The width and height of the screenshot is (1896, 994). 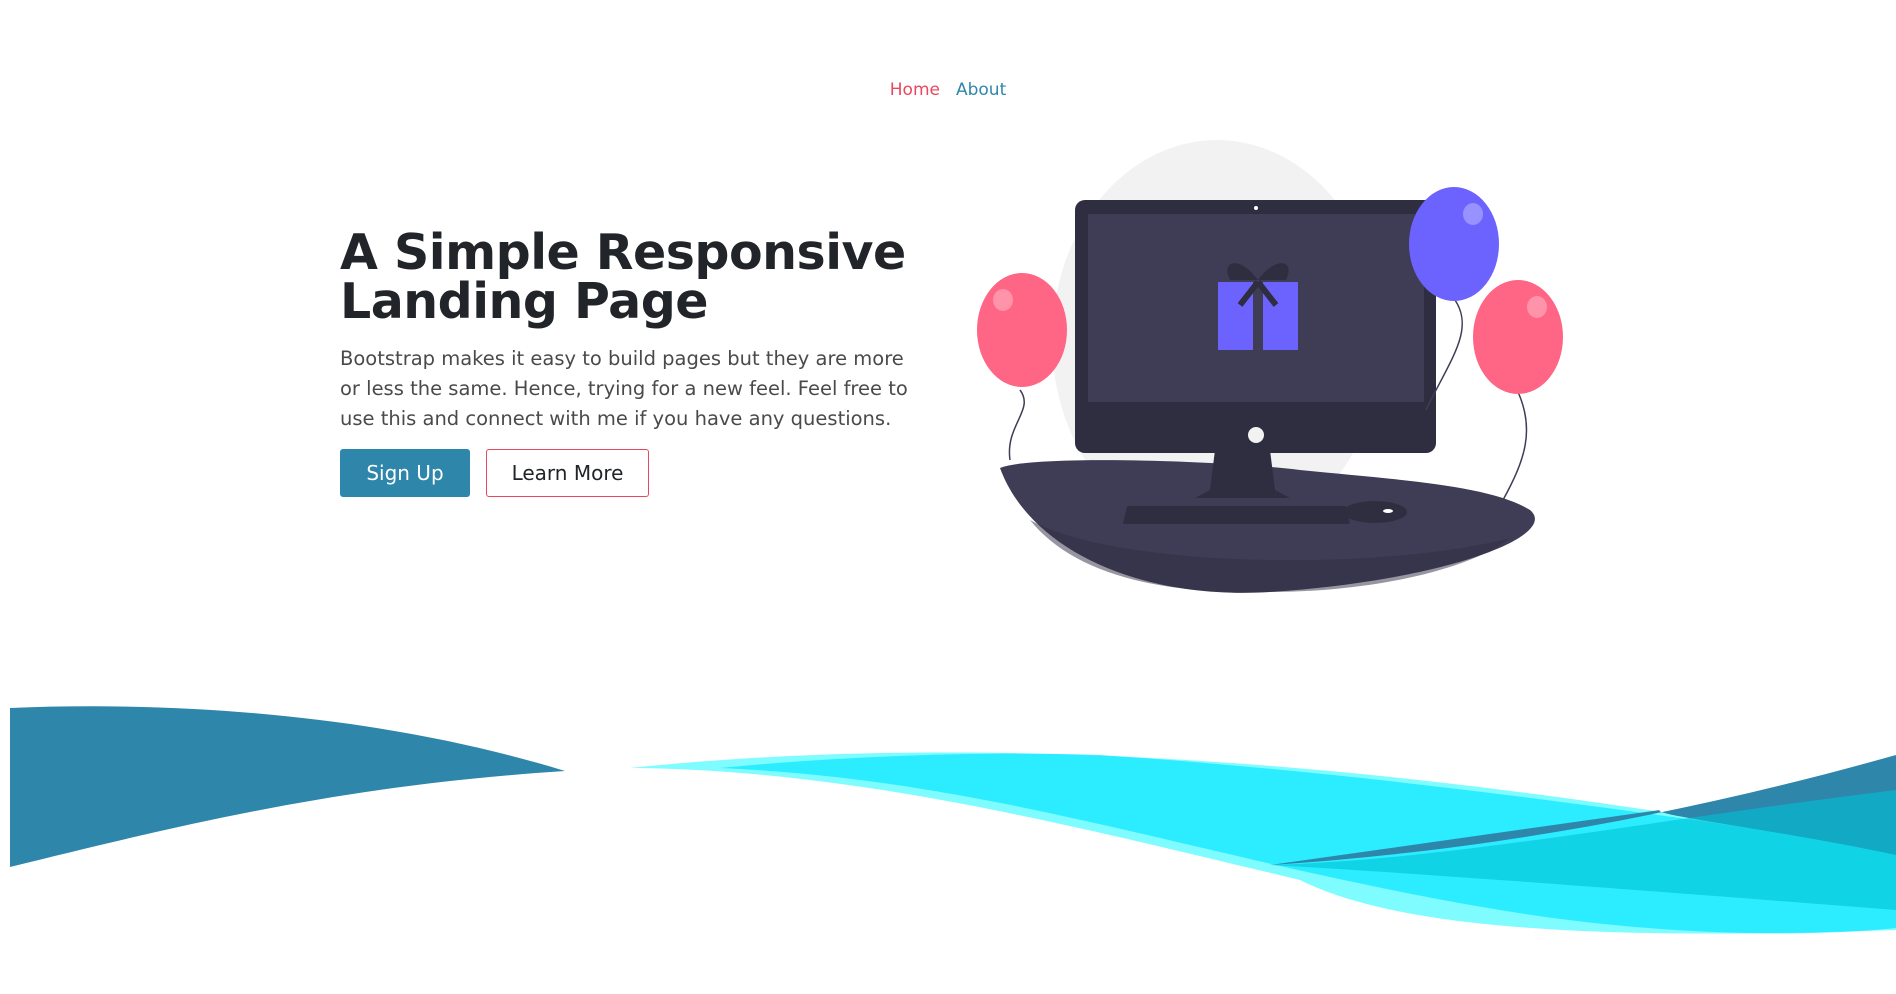 I want to click on balloon-right, so click(x=1518, y=337).